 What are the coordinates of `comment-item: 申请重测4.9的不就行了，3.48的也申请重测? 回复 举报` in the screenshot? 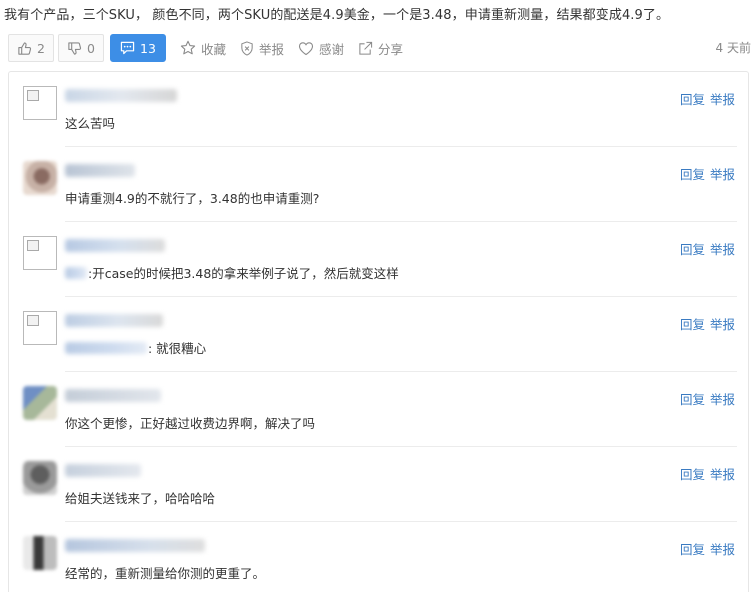 It's located at (378, 184).